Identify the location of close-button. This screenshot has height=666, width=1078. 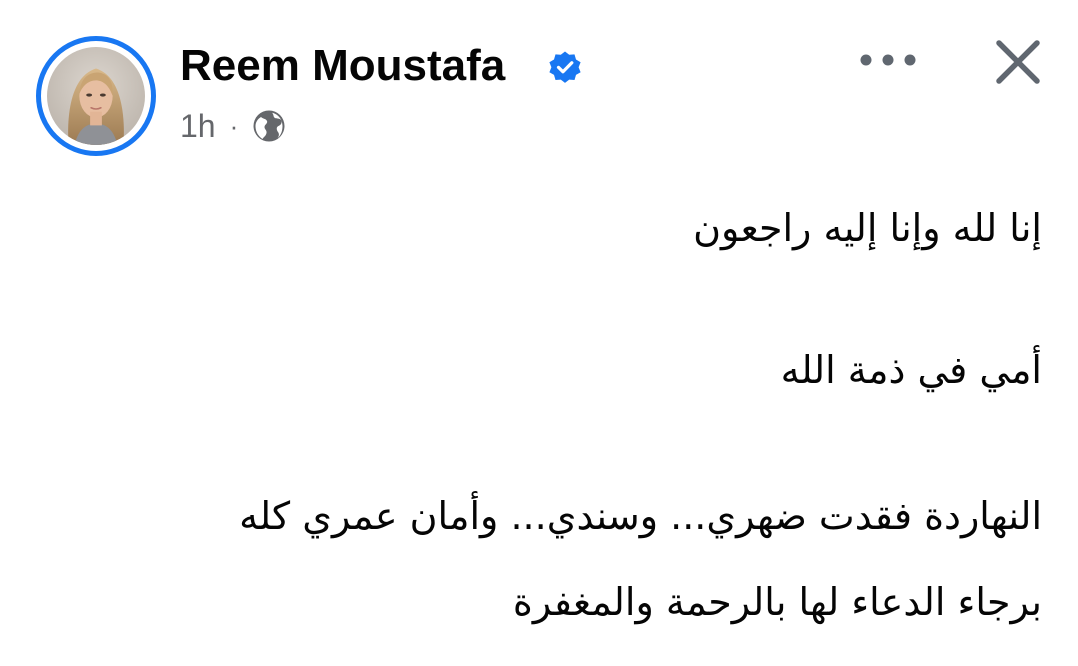
(1018, 62).